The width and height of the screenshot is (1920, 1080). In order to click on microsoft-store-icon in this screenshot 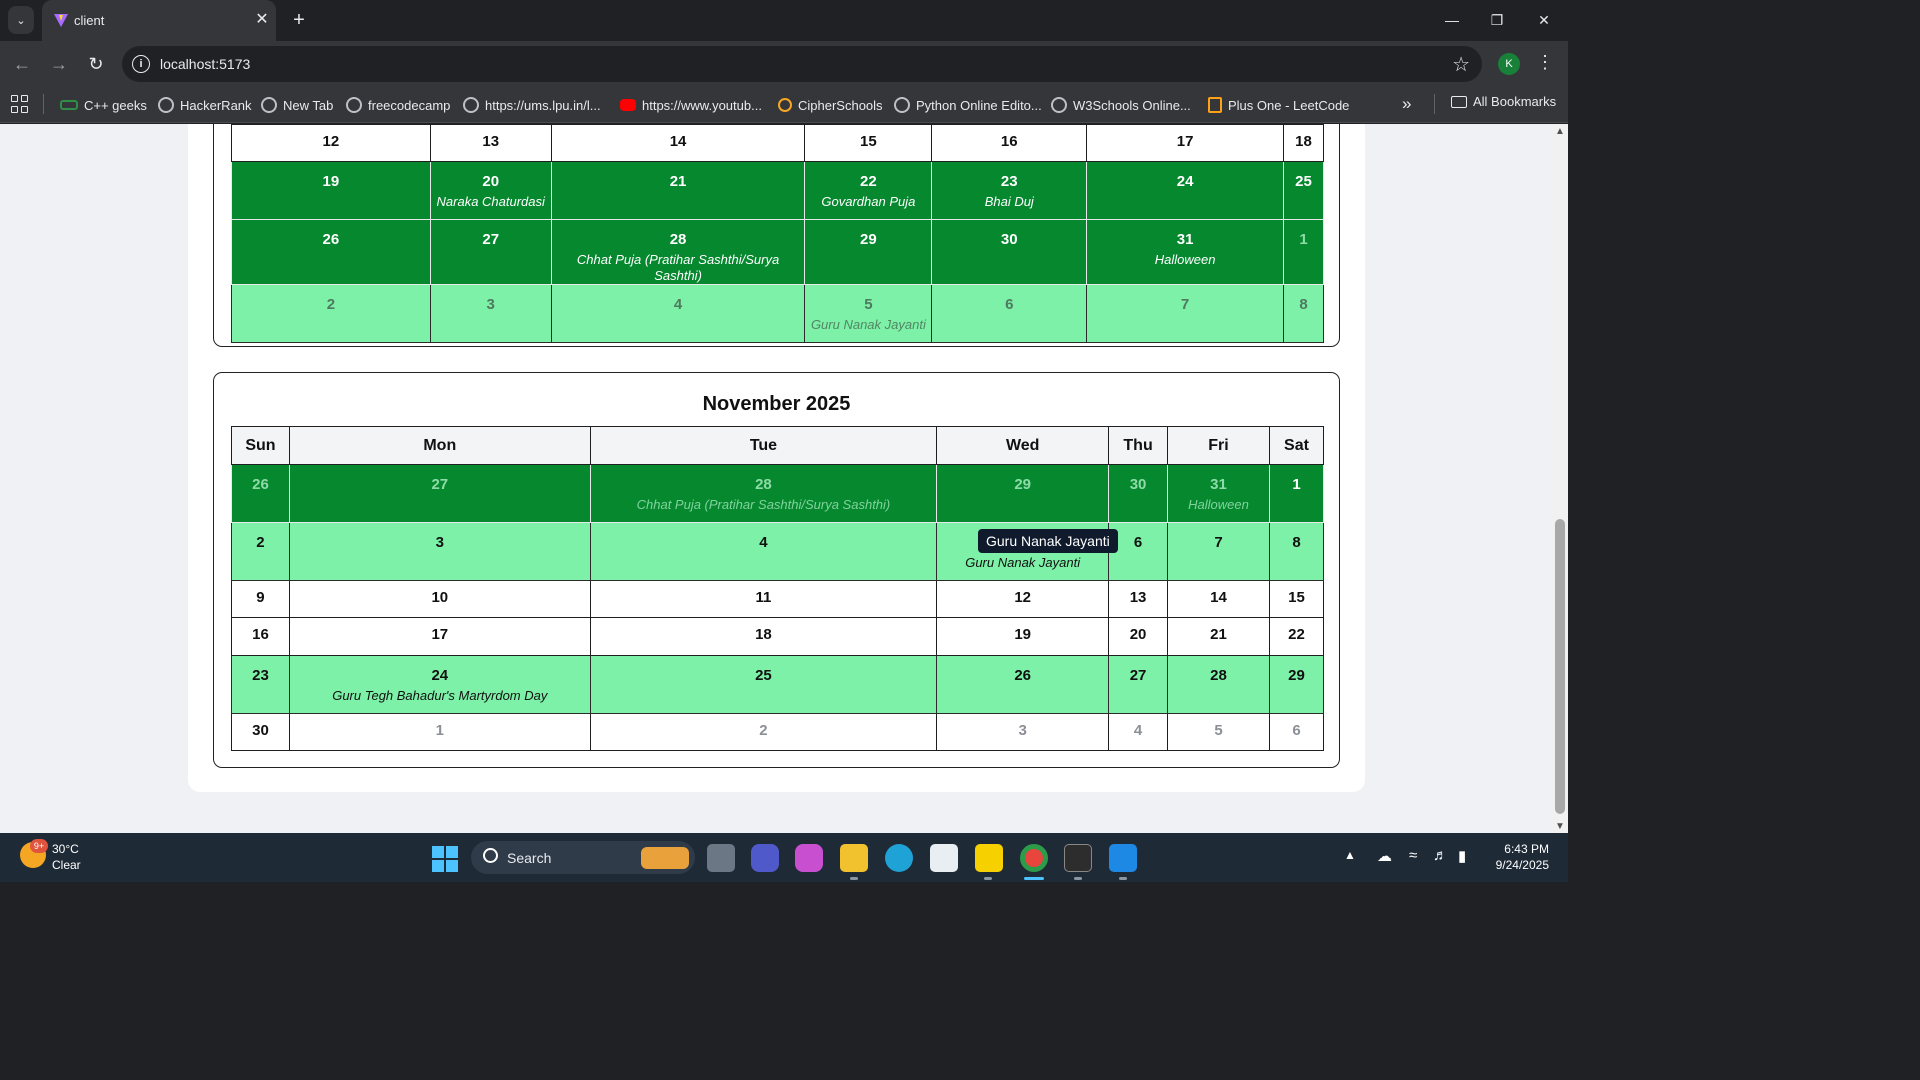, I will do `click(944, 858)`.